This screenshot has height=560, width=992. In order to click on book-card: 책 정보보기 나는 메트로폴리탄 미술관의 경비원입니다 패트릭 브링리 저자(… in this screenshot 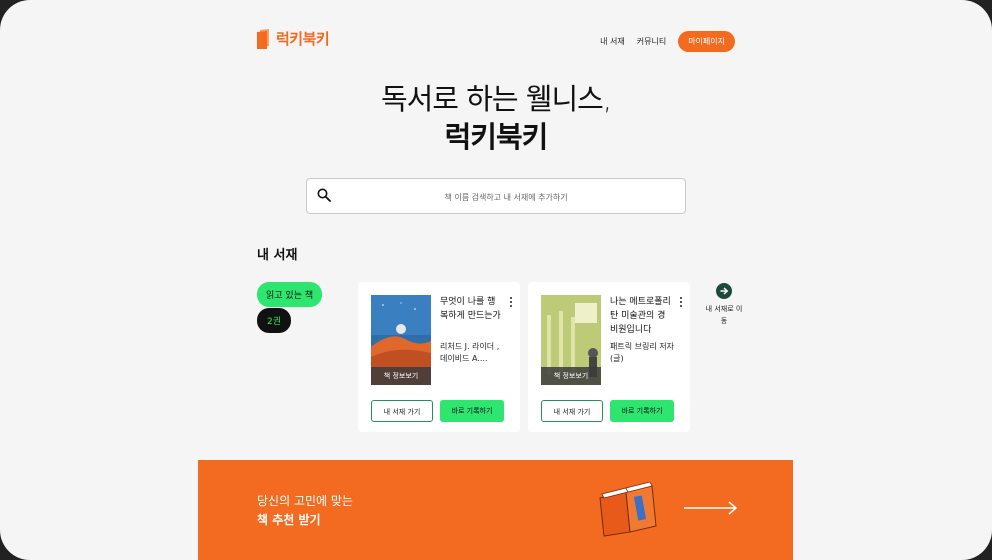, I will do `click(609, 357)`.